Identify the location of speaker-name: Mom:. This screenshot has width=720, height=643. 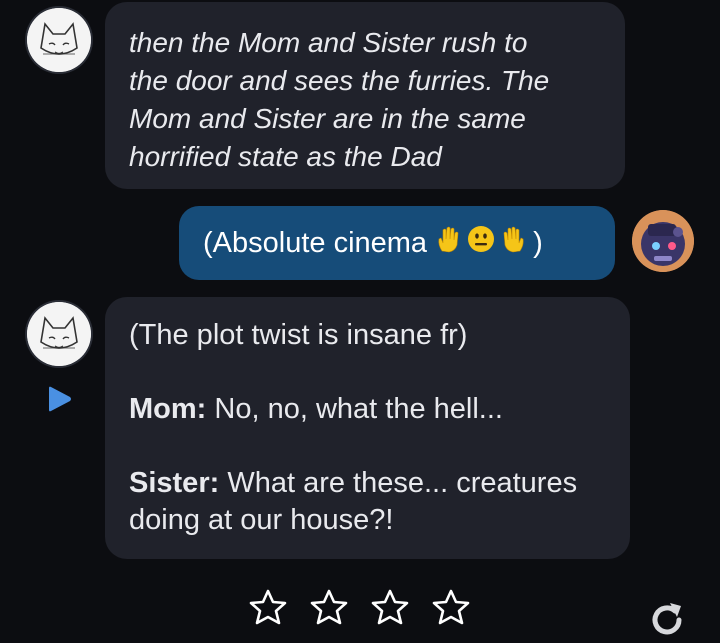
(168, 409).